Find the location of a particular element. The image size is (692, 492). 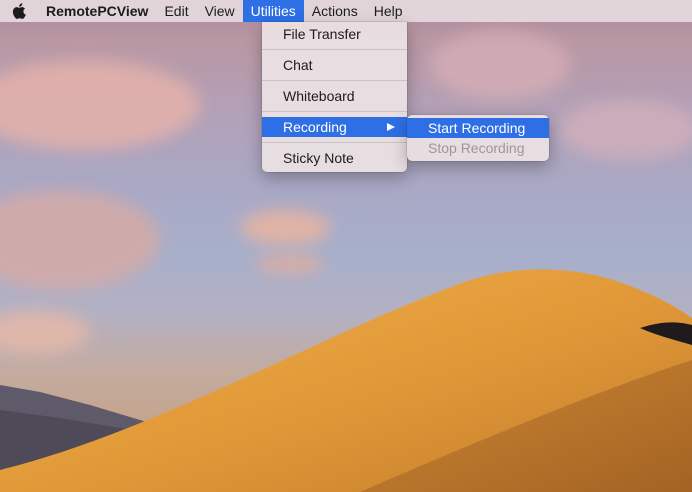

apple-logo-icon is located at coordinates (19, 11).